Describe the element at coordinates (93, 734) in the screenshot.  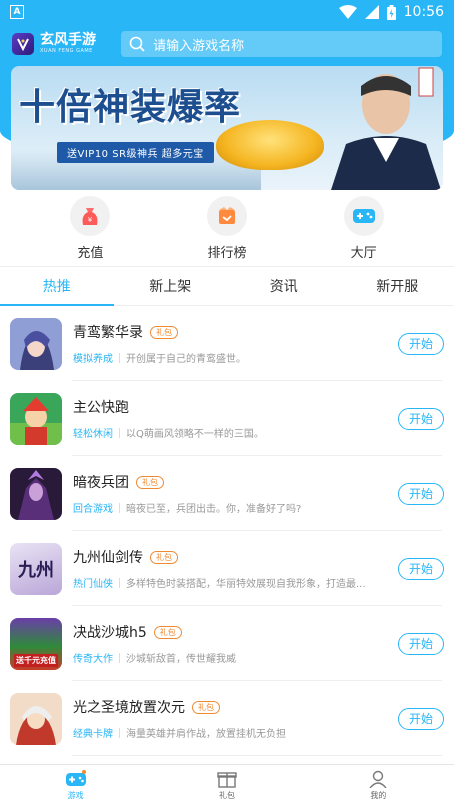
I see `game-category: 经典卡牌` at that location.